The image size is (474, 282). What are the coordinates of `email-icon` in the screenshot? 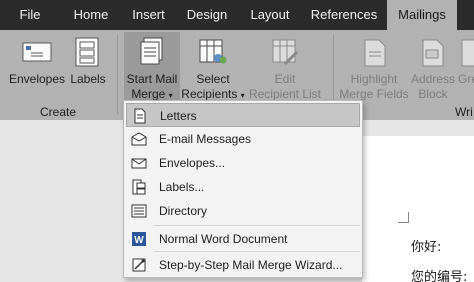 It's located at (139, 139).